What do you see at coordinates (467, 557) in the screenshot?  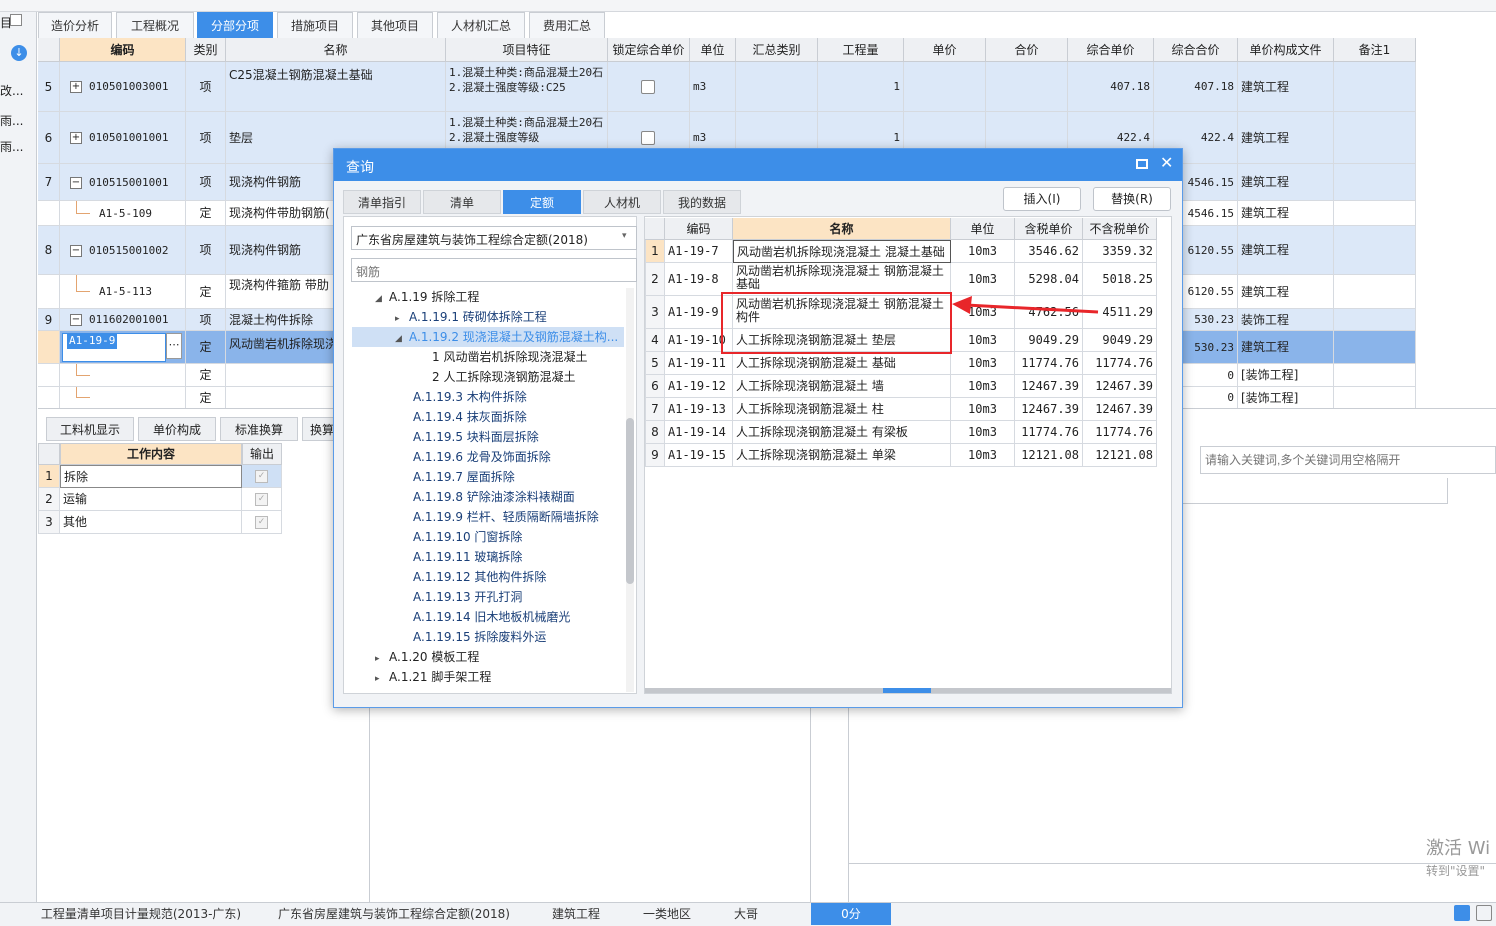 I see `tree-node: A.1.19.11 玻璃拆除` at bounding box center [467, 557].